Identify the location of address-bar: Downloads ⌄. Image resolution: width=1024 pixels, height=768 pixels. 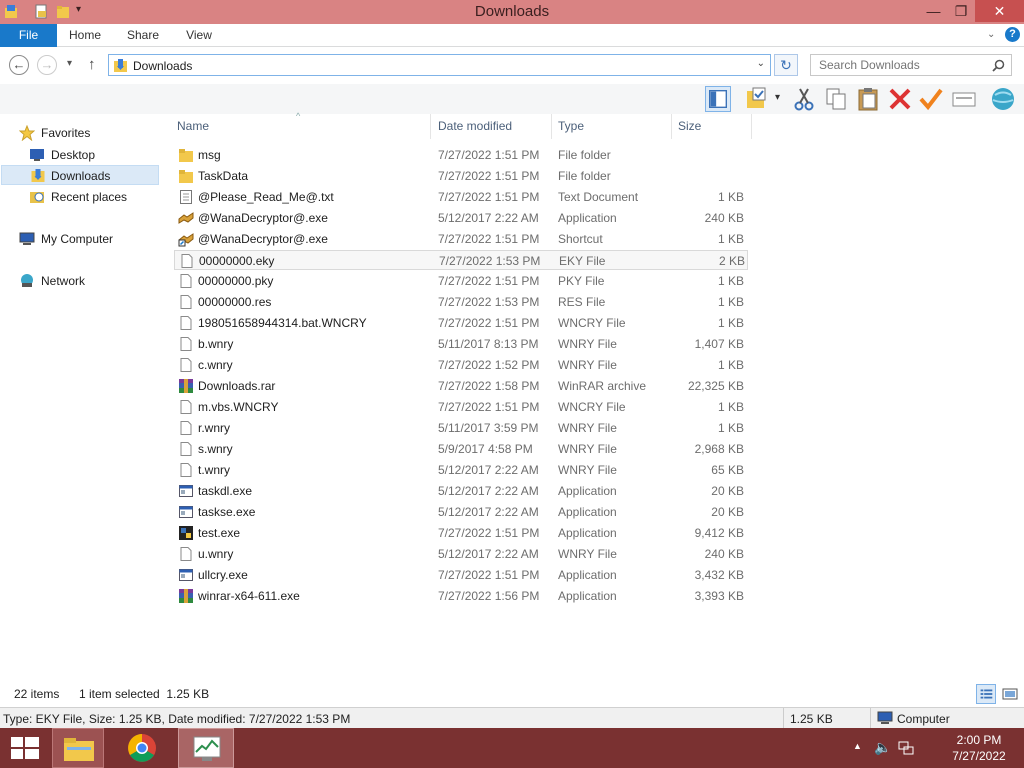
(439, 65).